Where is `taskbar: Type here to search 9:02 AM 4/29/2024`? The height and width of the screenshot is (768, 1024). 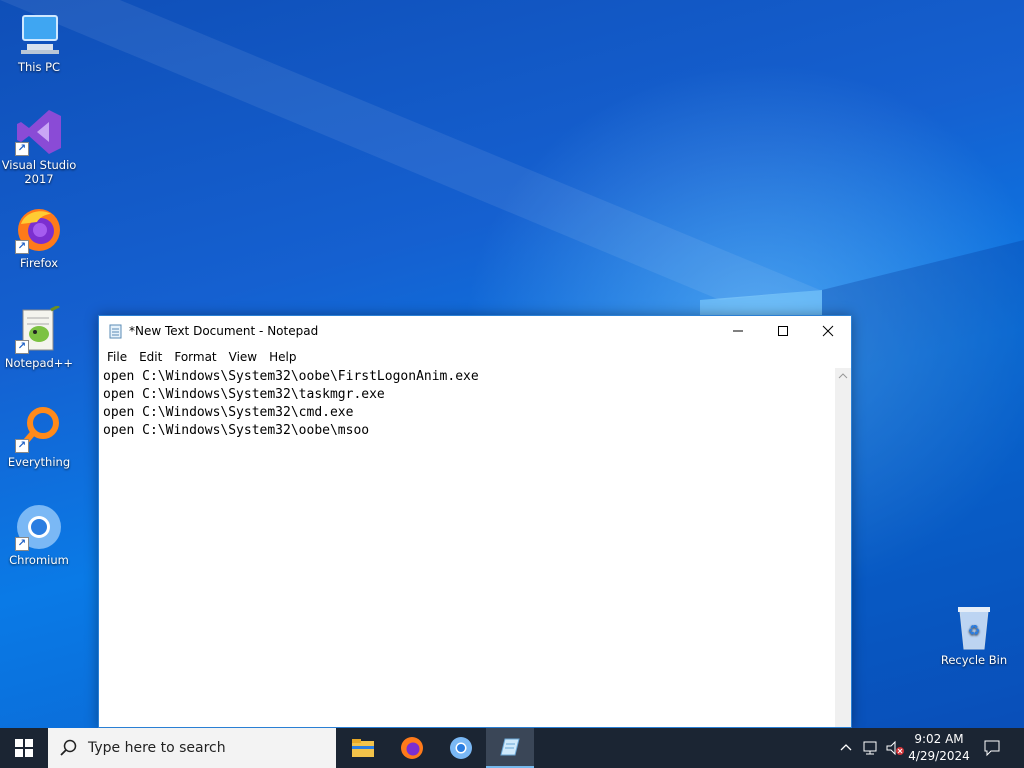
taskbar: Type here to search 9:02 AM 4/29/2024 is located at coordinates (512, 748).